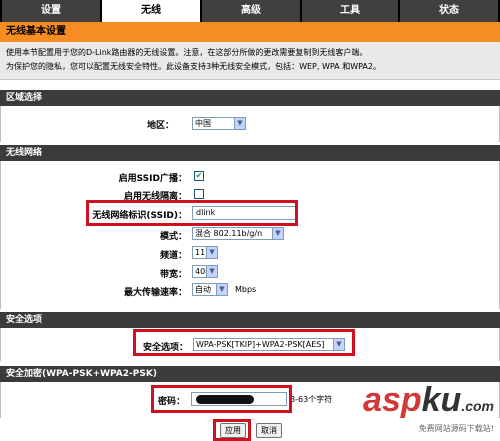  I want to click on channel-select: 11 ▼, so click(205, 252).